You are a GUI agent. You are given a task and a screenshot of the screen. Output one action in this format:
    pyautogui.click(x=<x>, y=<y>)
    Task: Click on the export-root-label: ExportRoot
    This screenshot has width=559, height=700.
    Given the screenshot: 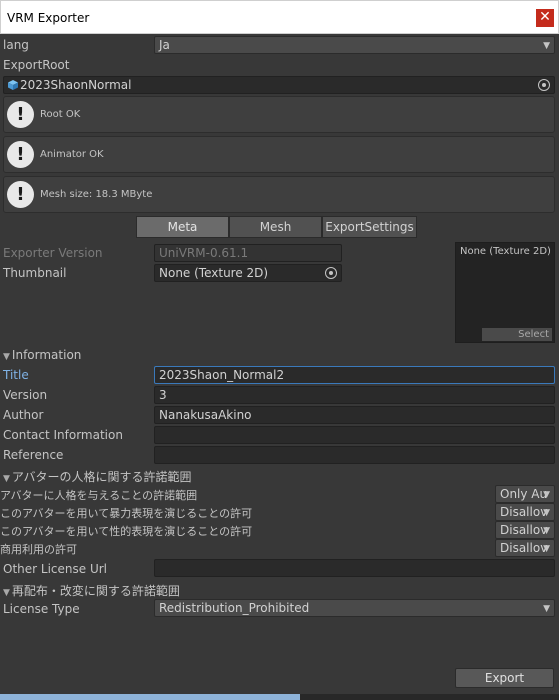 What is the action you would take?
    pyautogui.click(x=36, y=65)
    